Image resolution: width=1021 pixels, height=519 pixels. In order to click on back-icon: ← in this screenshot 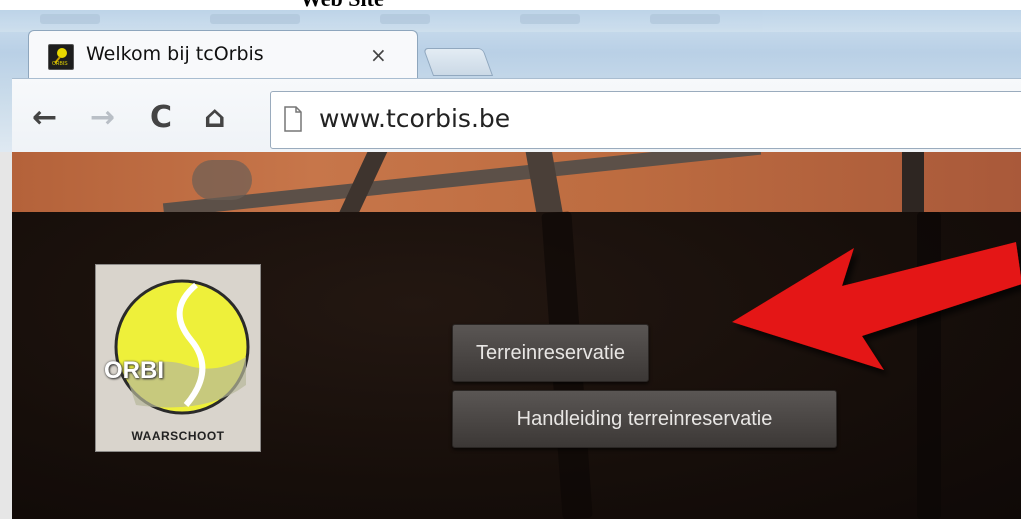, I will do `click(44, 118)`.